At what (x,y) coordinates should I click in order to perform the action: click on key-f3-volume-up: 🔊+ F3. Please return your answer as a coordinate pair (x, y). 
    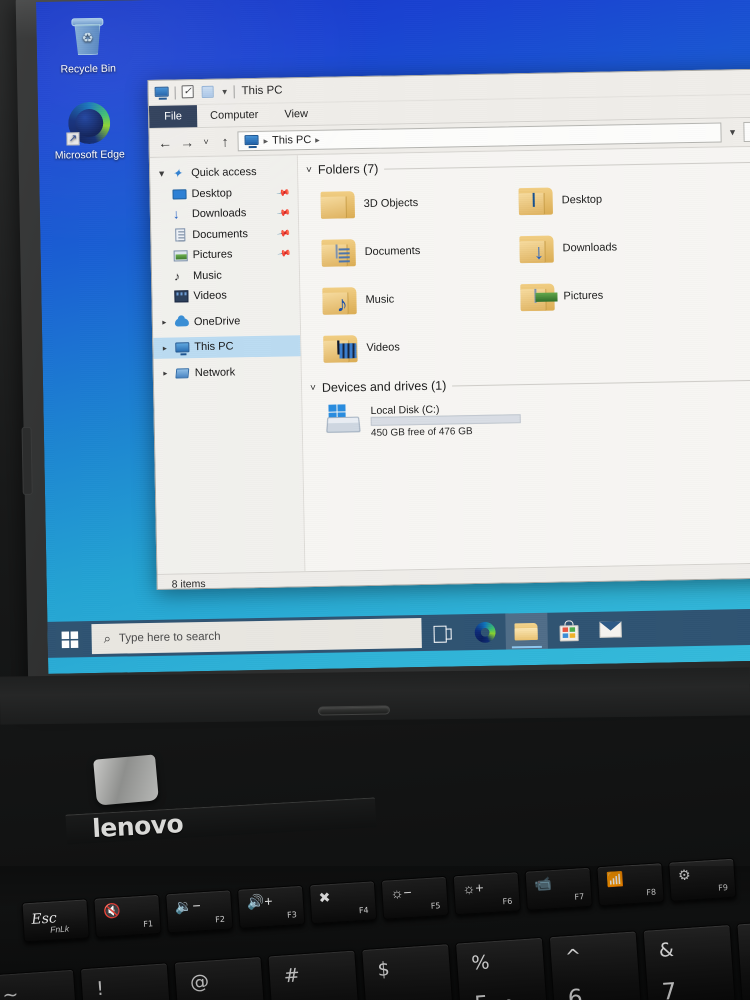
    Looking at the image, I should click on (271, 906).